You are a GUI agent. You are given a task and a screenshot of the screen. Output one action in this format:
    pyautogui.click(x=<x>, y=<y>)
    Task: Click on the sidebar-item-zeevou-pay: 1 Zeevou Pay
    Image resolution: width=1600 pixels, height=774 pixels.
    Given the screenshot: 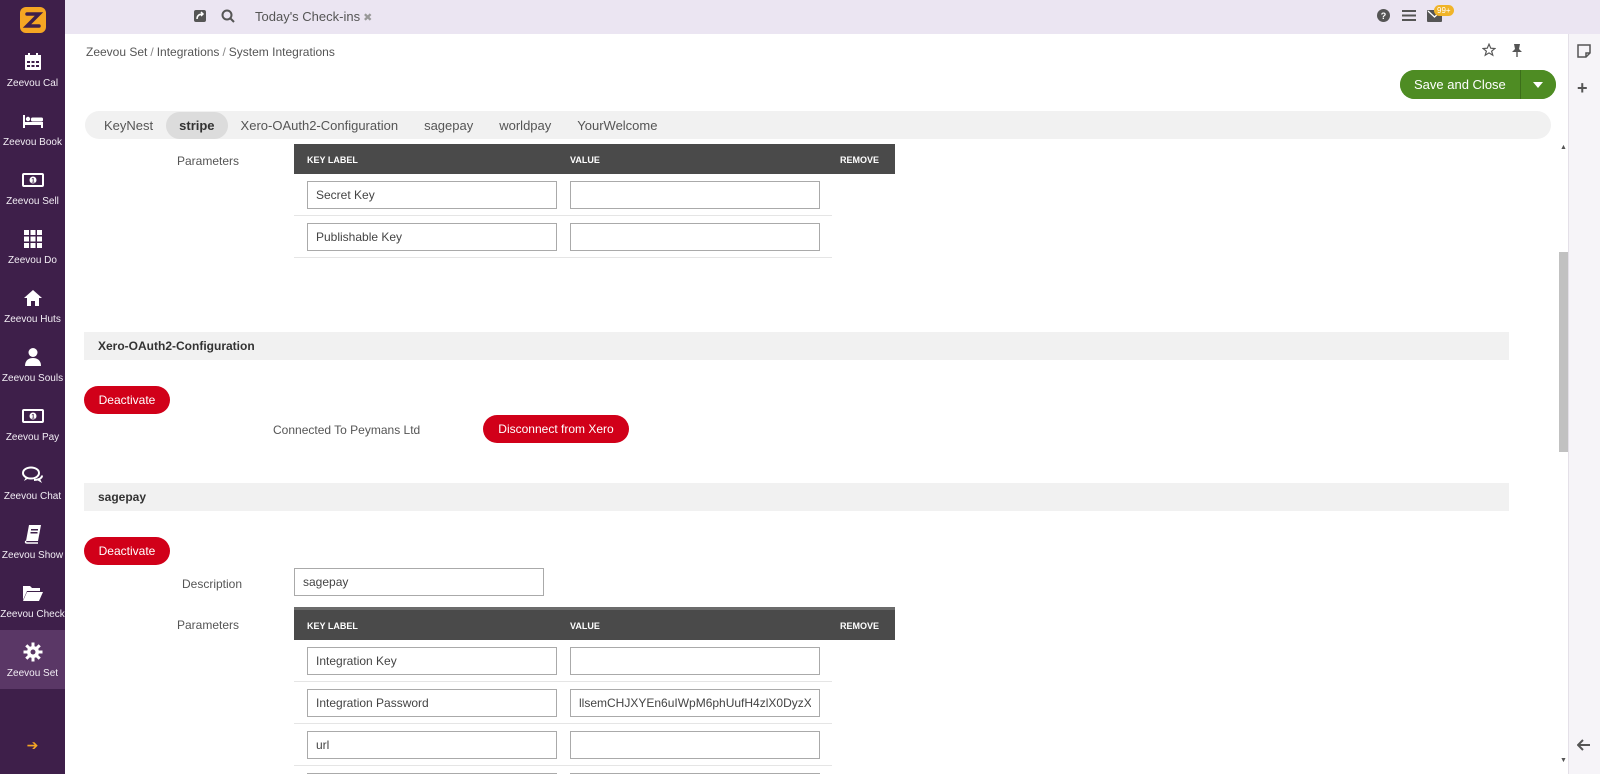 What is the action you would take?
    pyautogui.click(x=32, y=423)
    